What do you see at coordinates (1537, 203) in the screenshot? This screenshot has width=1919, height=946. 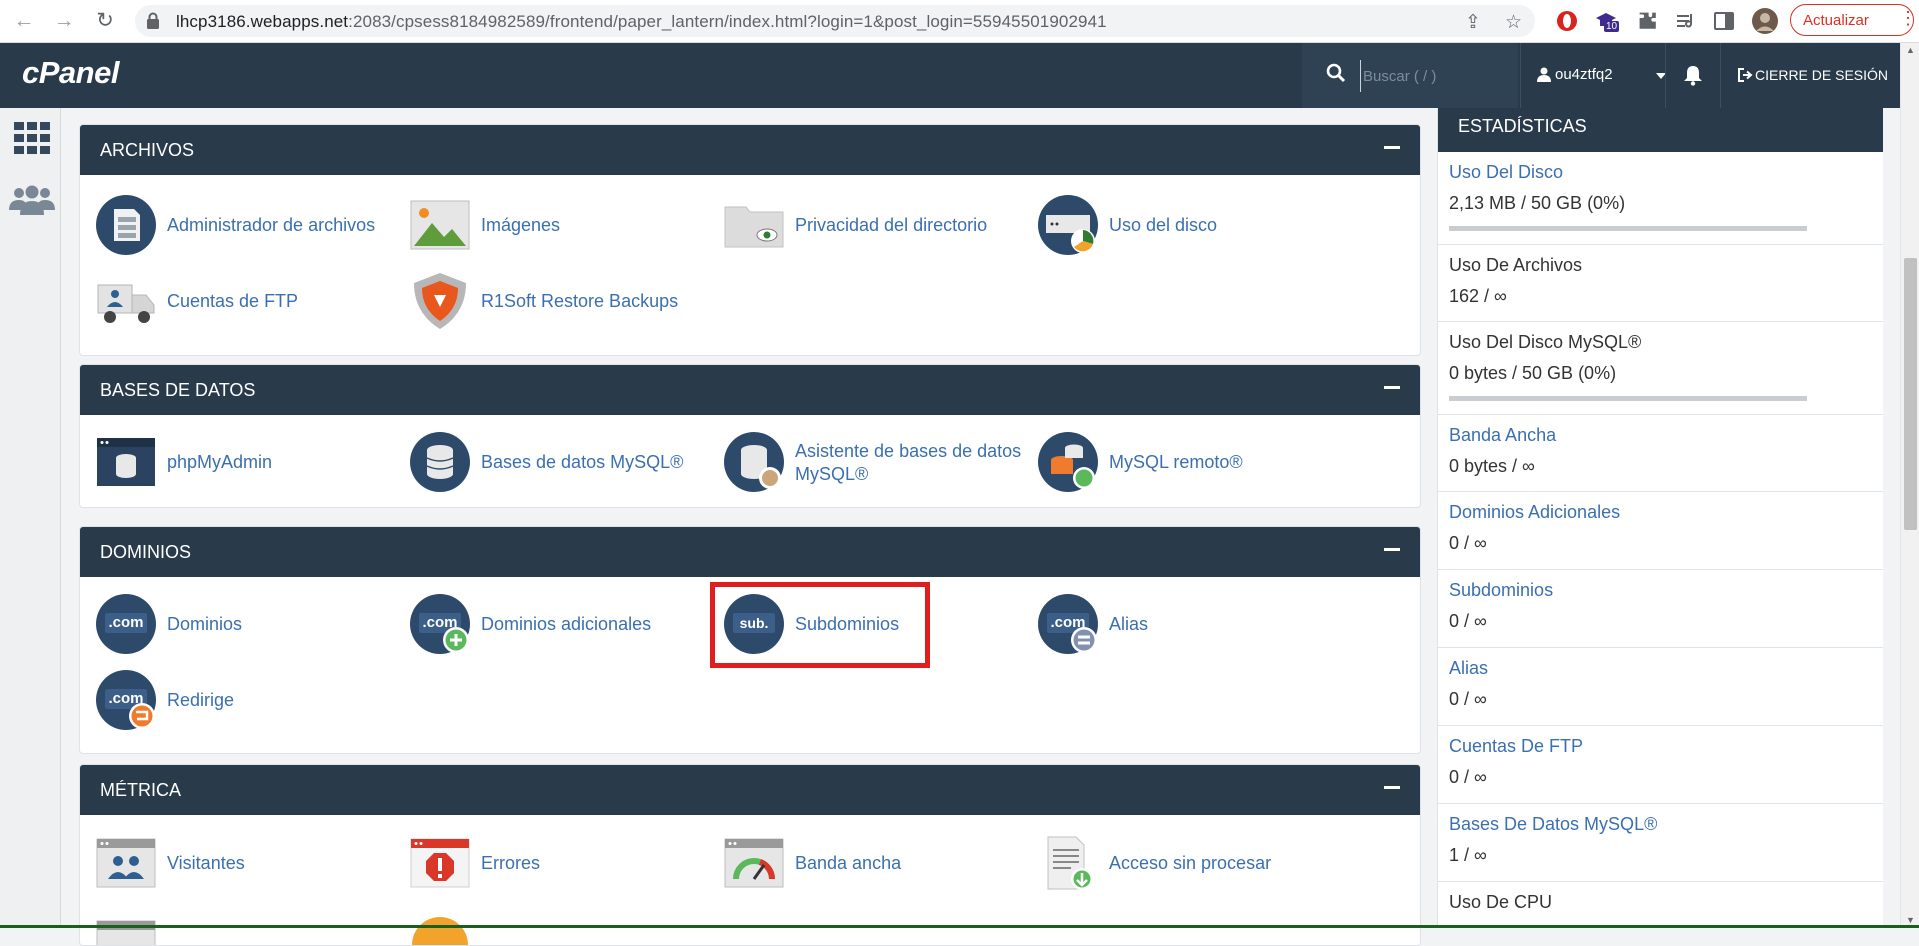 I see `stat-value: 2,13 MB / 50 GB (0%)` at bounding box center [1537, 203].